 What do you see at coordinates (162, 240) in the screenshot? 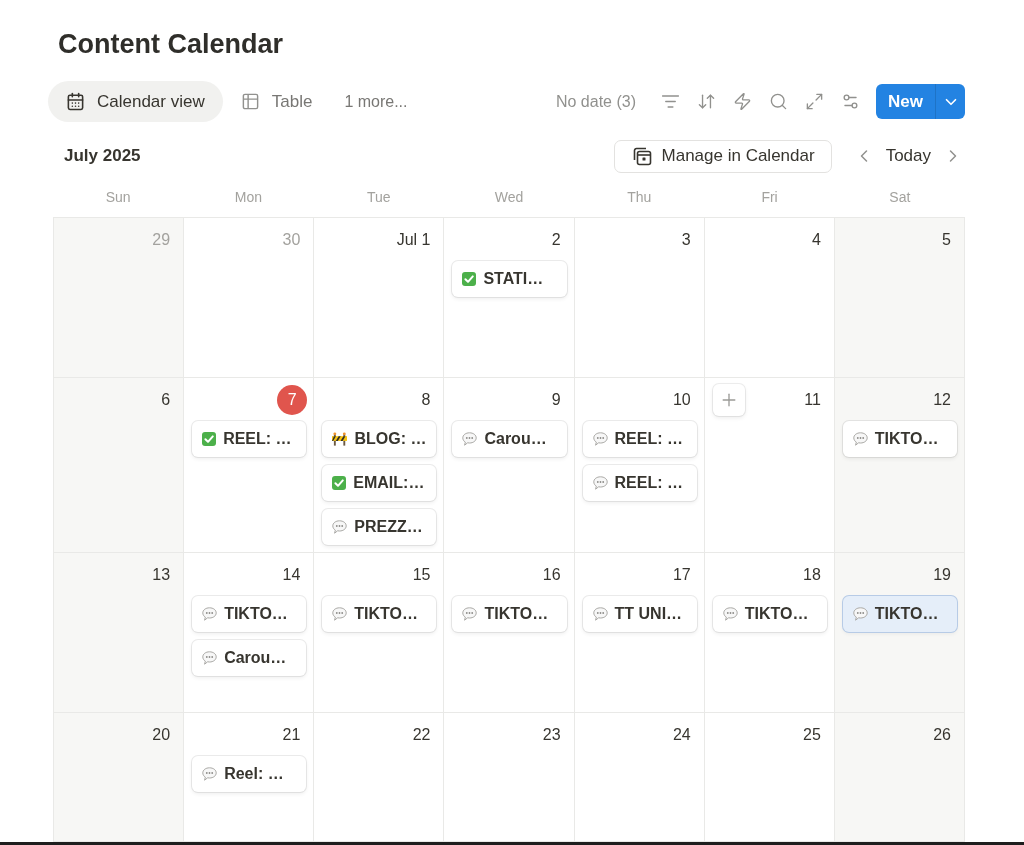
I see `date-number: 29` at bounding box center [162, 240].